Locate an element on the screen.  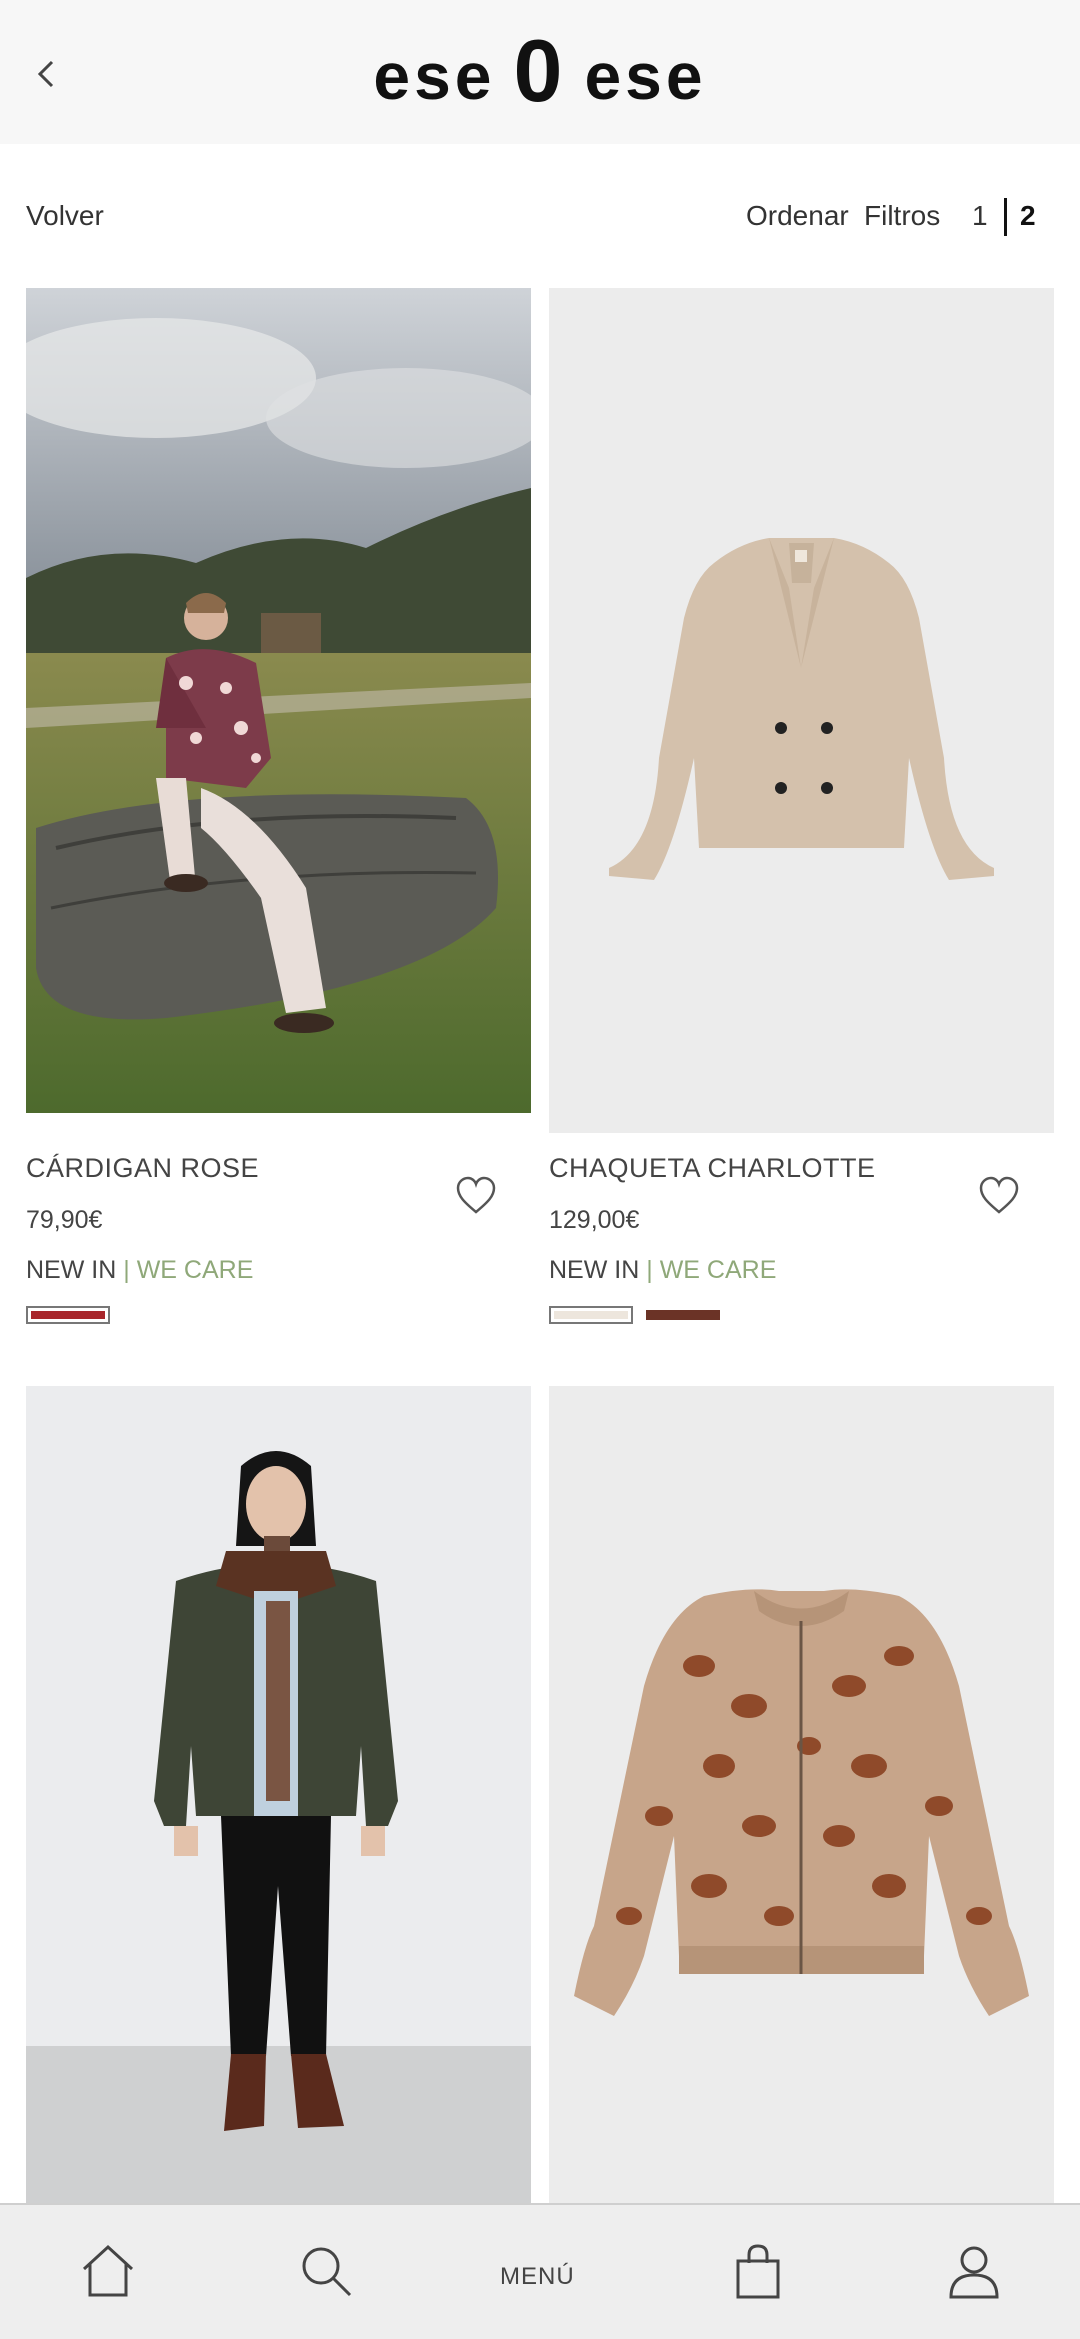
listing-toolbar: Volver Ordenar Filtros 1 2 is located at coordinates (540, 220).